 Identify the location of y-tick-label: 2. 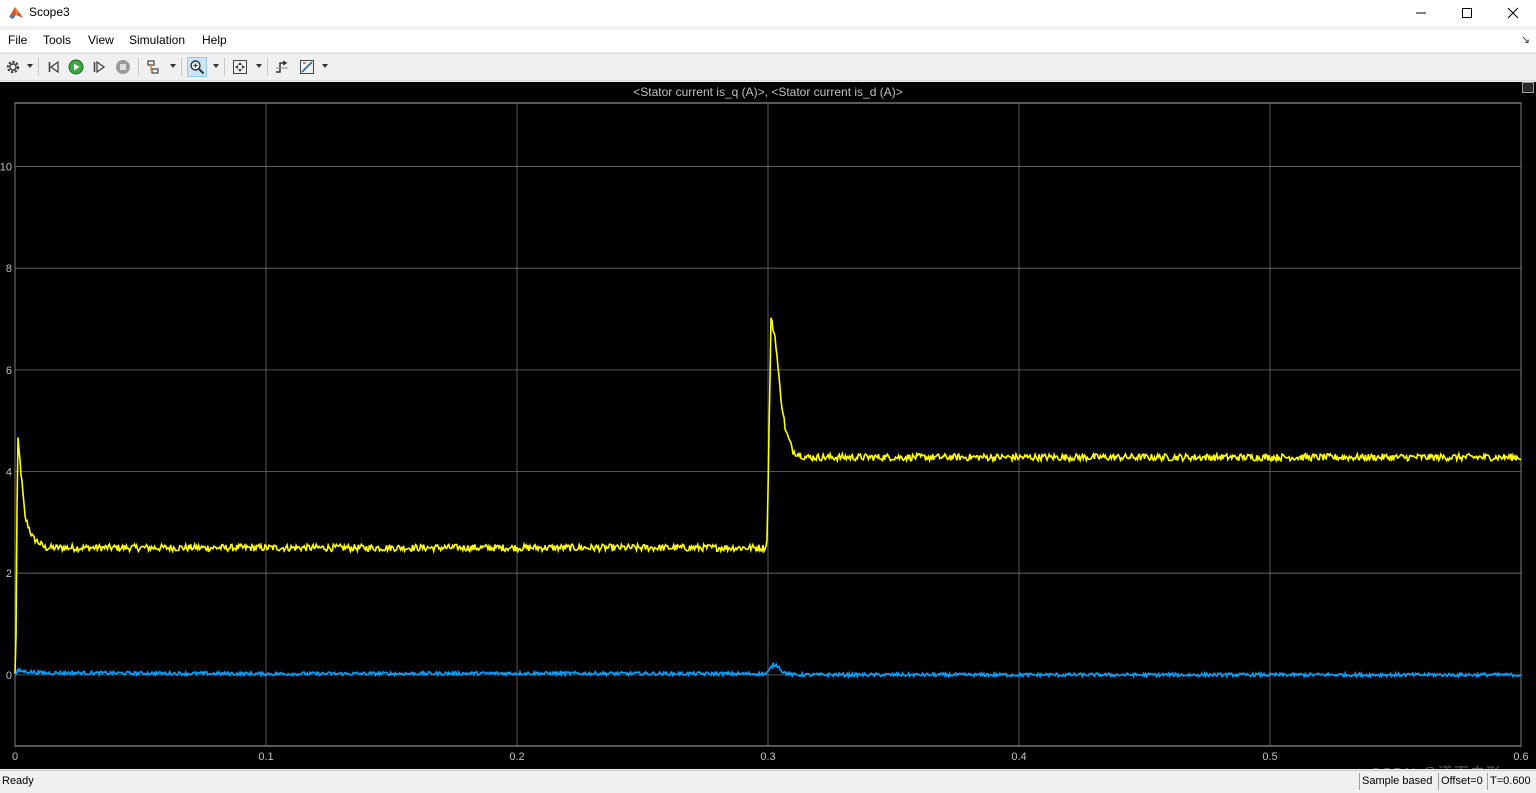
(9, 574).